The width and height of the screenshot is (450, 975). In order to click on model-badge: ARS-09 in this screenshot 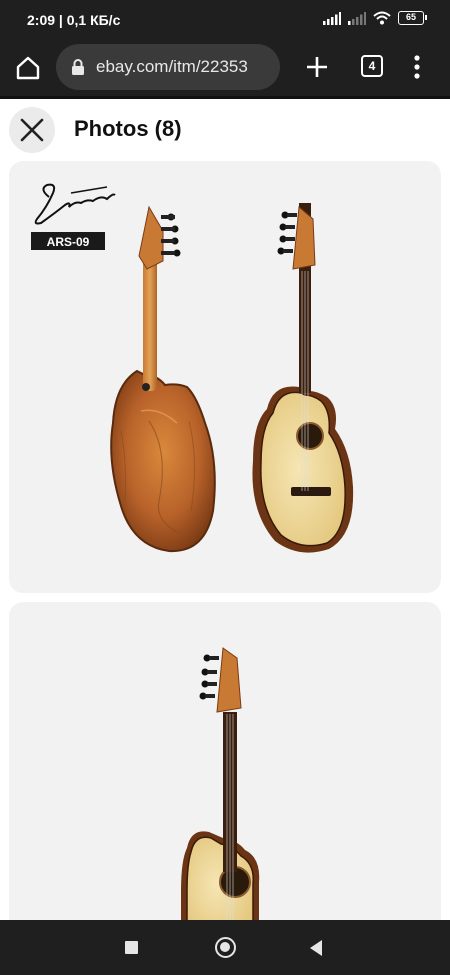, I will do `click(68, 242)`.